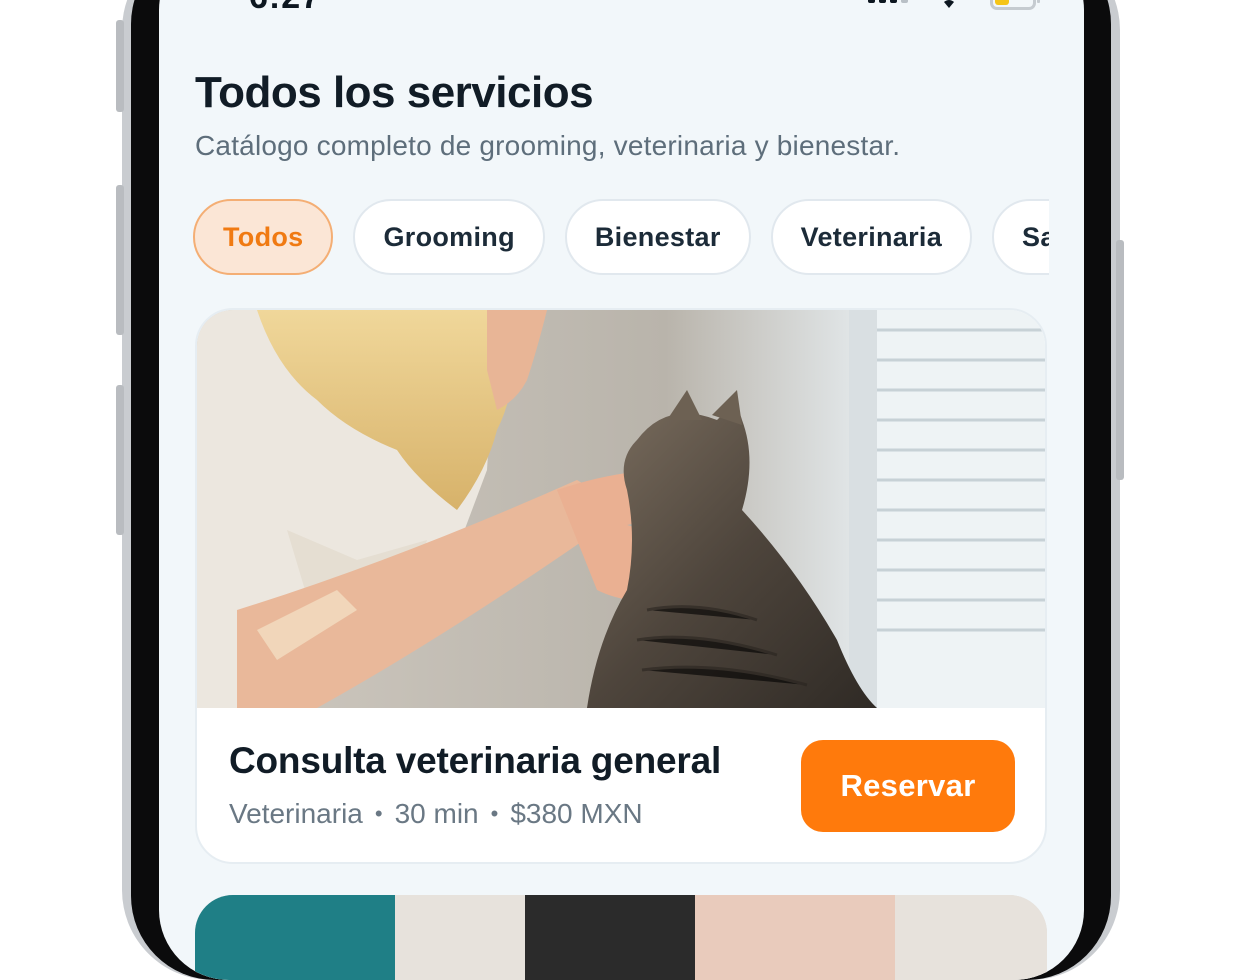 The height and width of the screenshot is (980, 1242). I want to click on reserve-button: Reservar, so click(908, 786).